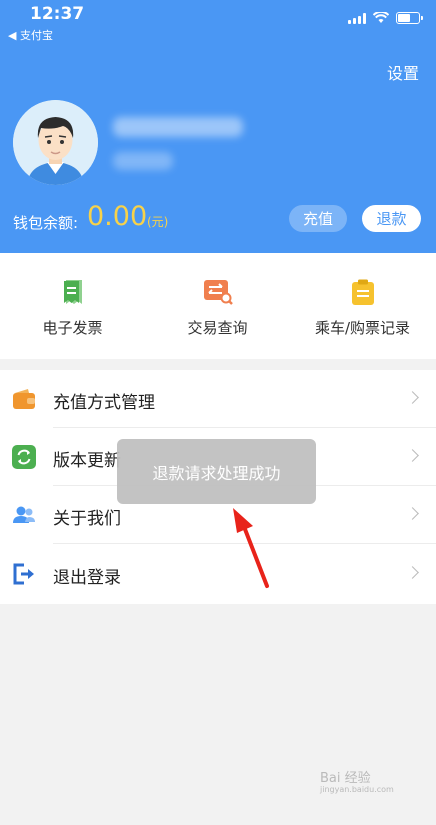  What do you see at coordinates (345, 778) in the screenshot?
I see `watermark-text: Bai 经验` at bounding box center [345, 778].